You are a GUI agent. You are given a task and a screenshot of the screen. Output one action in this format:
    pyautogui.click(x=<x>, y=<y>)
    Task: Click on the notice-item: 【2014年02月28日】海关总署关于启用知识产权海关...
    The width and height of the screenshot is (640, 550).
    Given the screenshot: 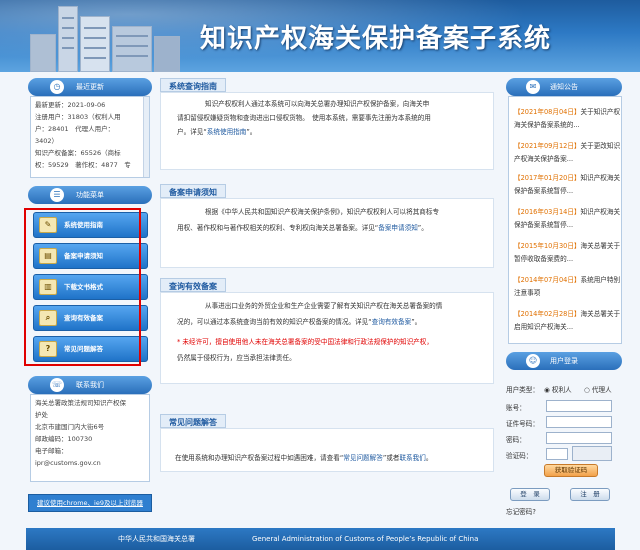 What is the action you would take?
    pyautogui.click(x=568, y=321)
    